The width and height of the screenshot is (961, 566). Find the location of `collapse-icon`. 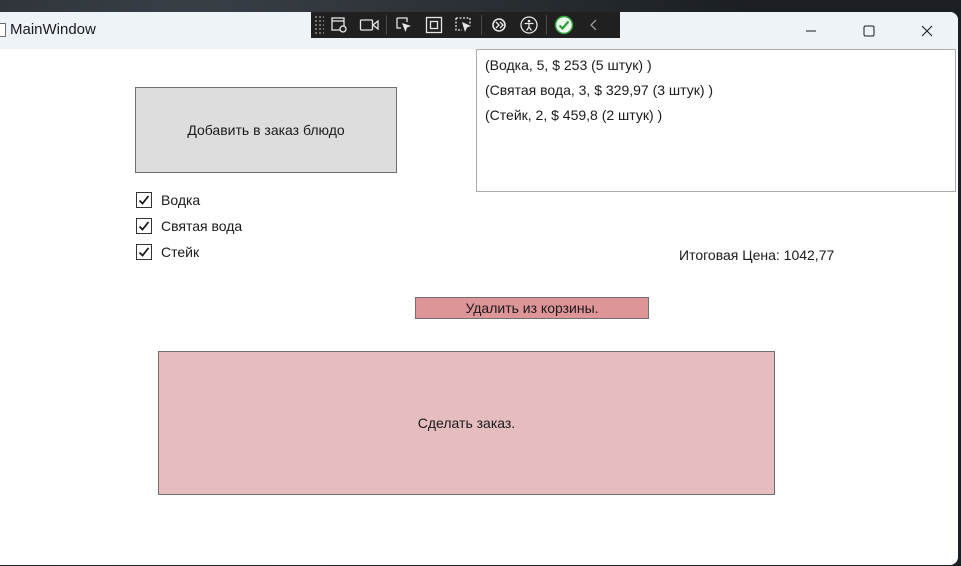

collapse-icon is located at coordinates (594, 25).